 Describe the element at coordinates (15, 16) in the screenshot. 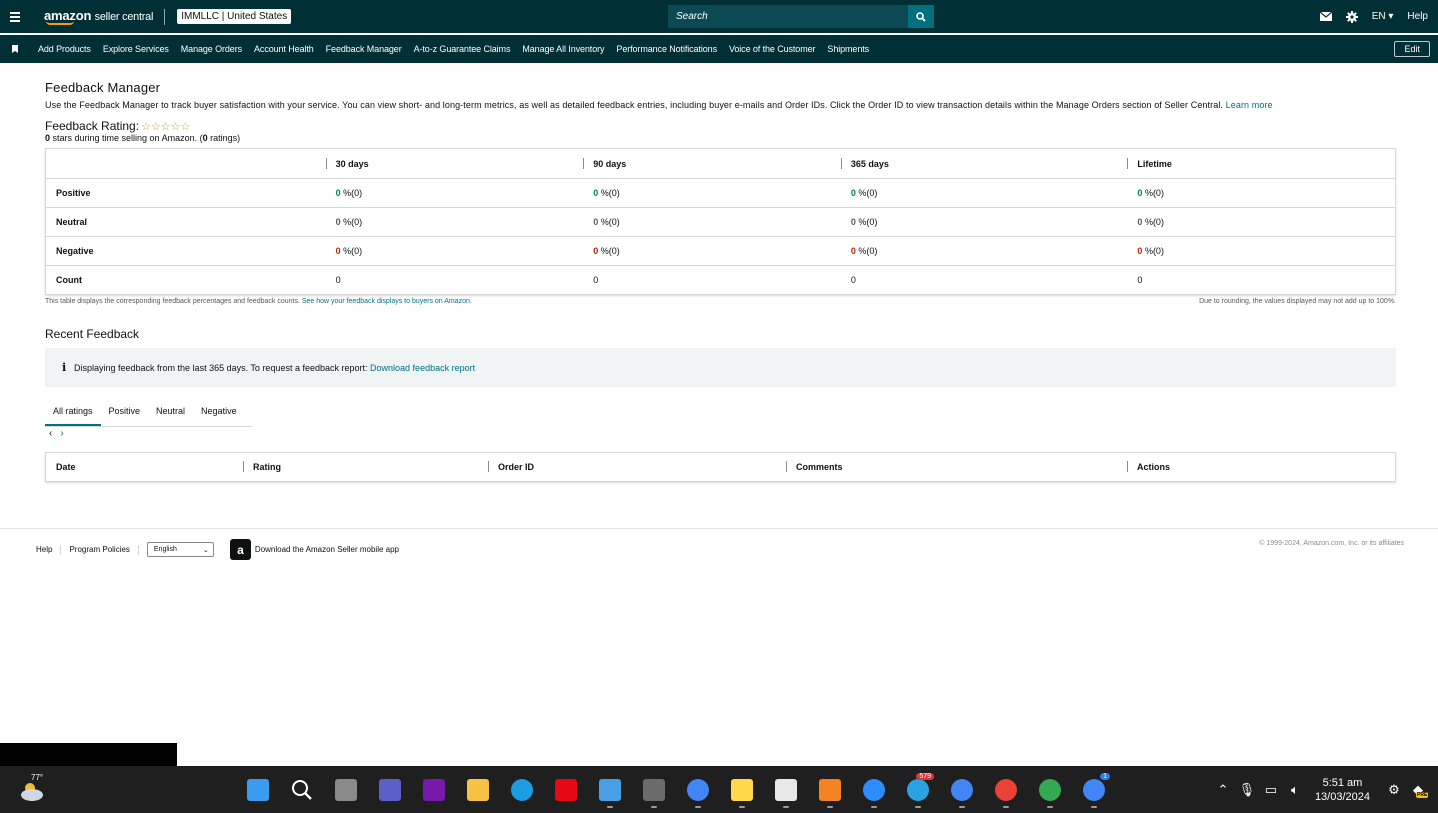

I see `menu-icon` at that location.